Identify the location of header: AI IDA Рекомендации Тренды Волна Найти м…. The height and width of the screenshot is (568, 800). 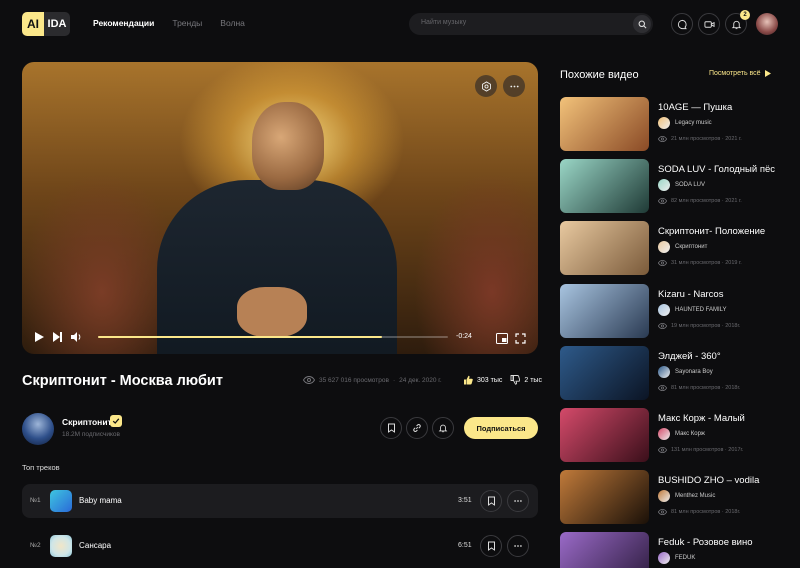
(400, 25).